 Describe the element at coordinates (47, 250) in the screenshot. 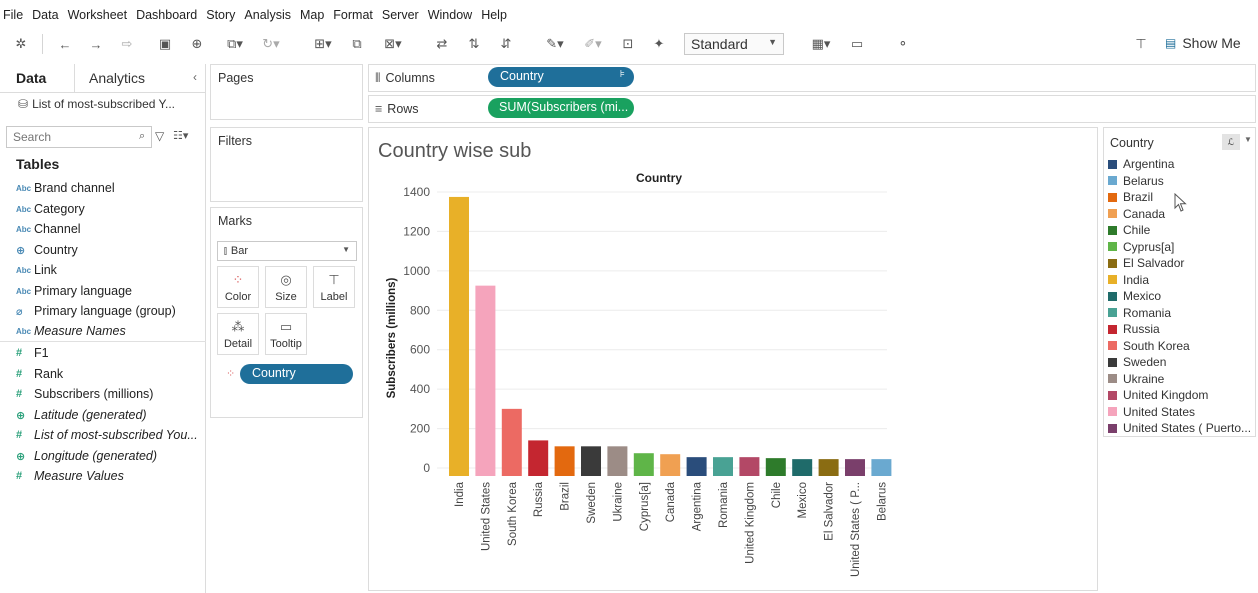

I see `field-country: ⊕ Country` at that location.